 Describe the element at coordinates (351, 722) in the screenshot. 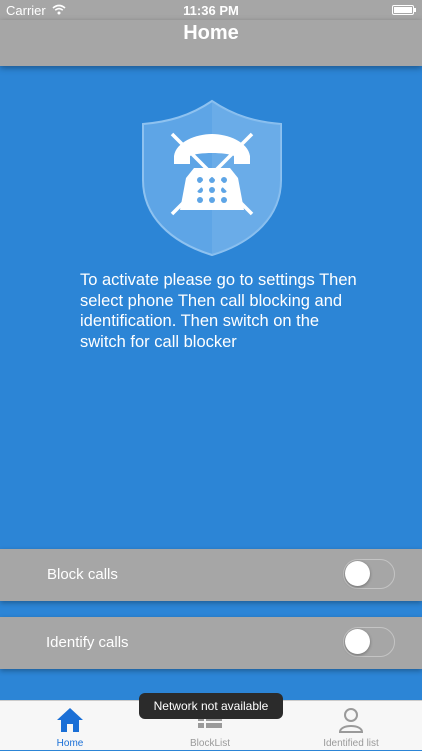

I see `person-icon` at that location.